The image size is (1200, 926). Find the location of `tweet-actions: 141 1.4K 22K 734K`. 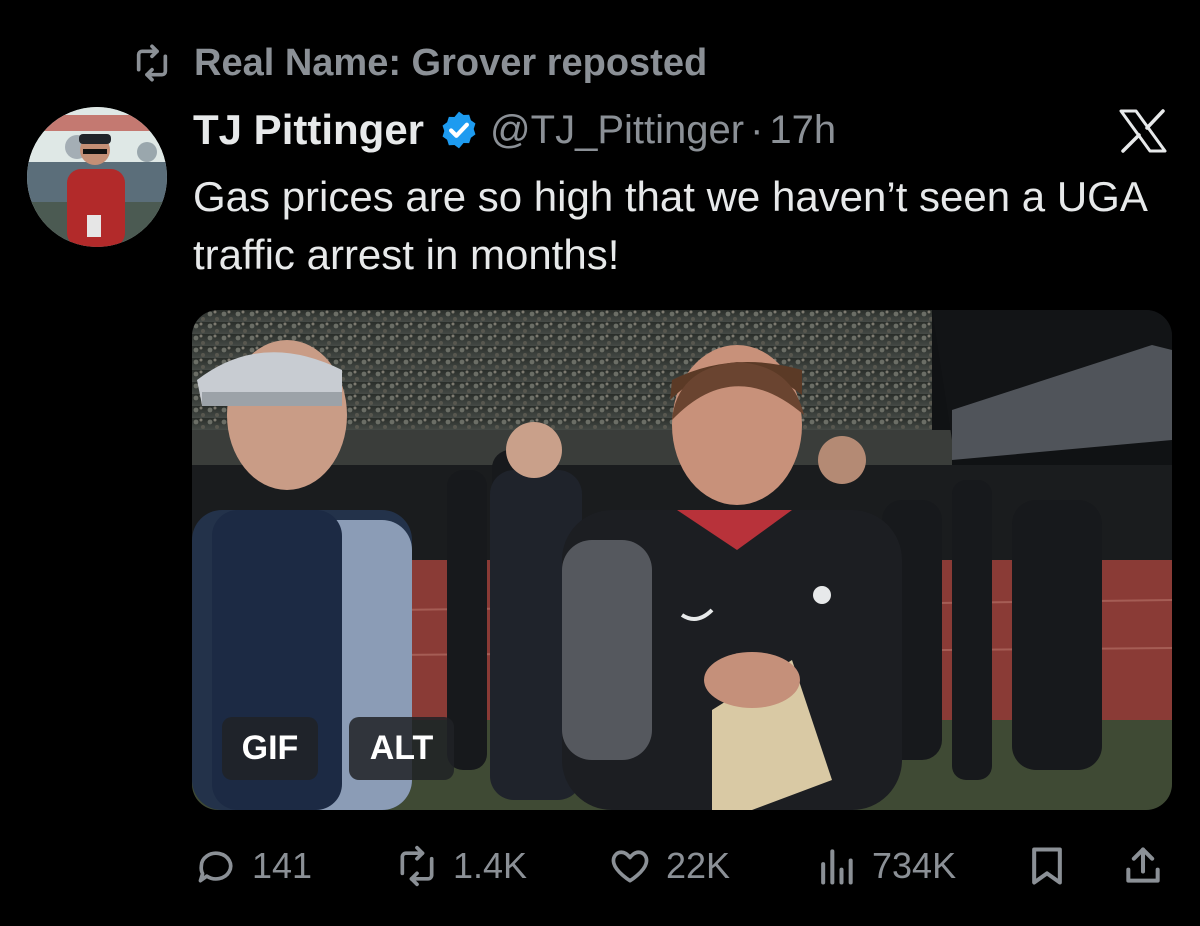

tweet-actions: 141 1.4K 22K 734K is located at coordinates (600, 866).